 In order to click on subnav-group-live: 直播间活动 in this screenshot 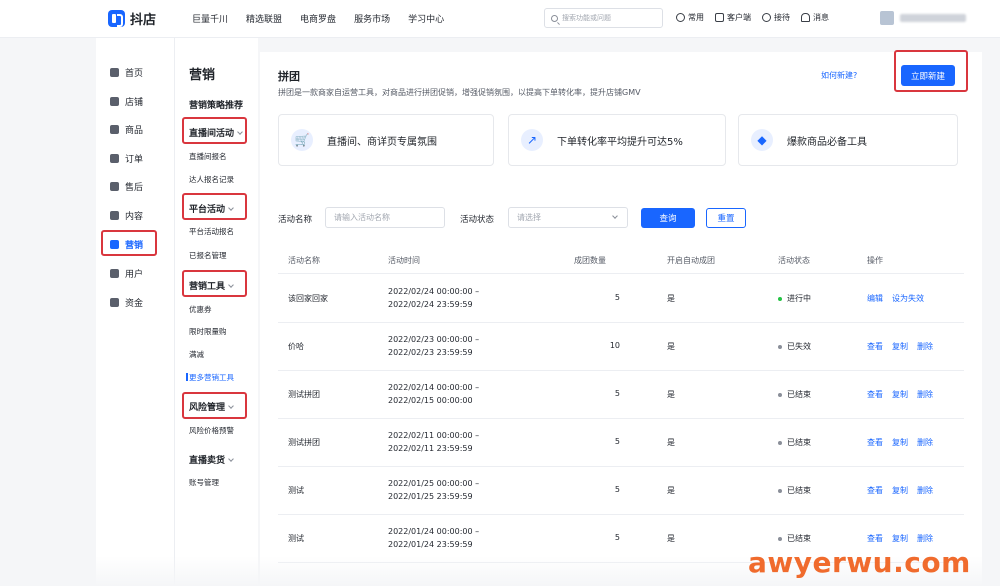, I will do `click(216, 132)`.